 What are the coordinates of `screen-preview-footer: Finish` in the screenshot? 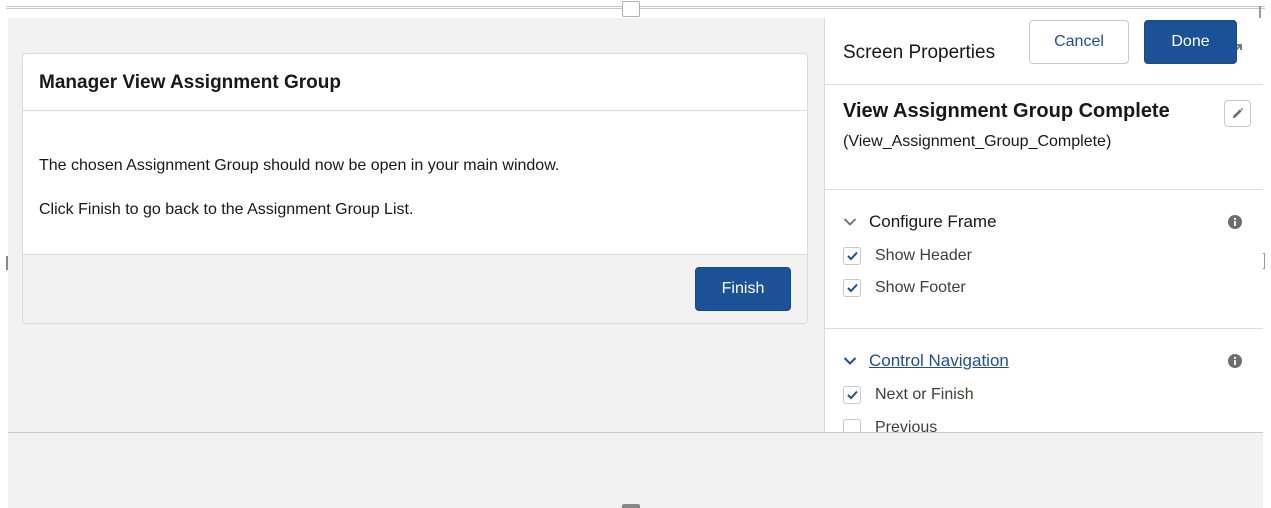 It's located at (415, 288).